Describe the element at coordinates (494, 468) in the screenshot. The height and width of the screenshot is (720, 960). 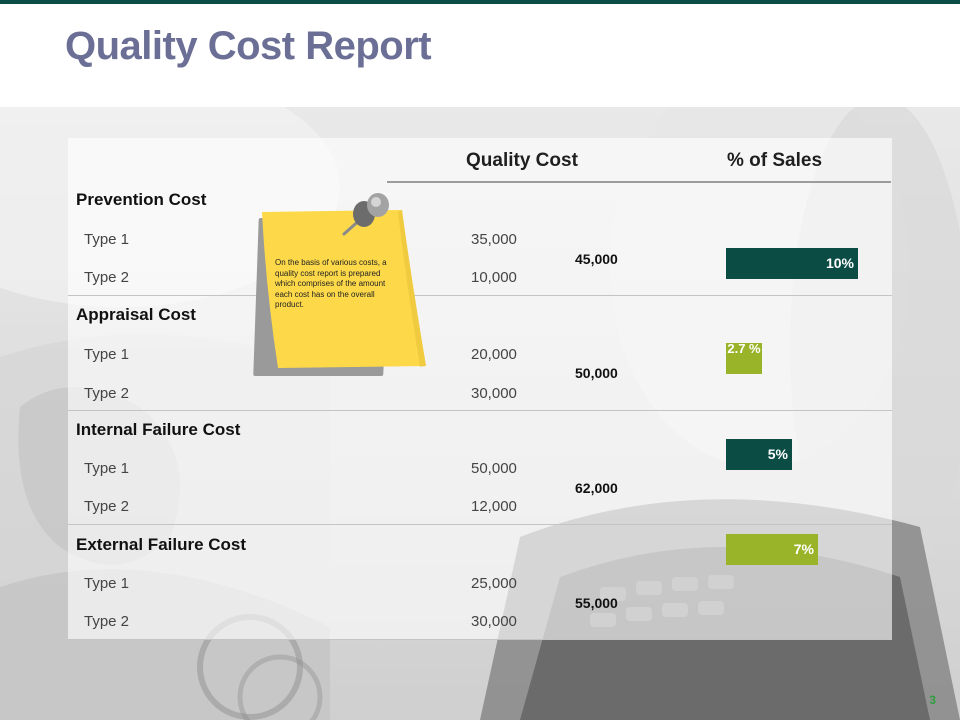
I see `row-value: 50,000` at that location.